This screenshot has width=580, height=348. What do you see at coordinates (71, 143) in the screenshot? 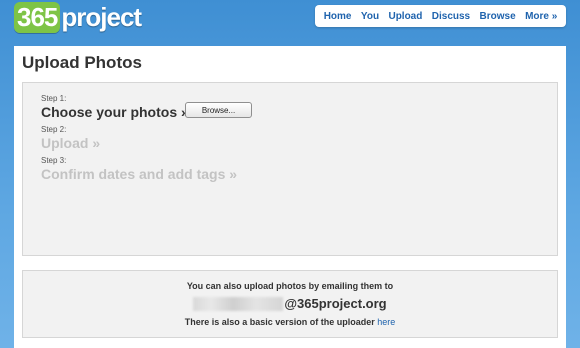
I see `step-2-title: Upload »` at bounding box center [71, 143].